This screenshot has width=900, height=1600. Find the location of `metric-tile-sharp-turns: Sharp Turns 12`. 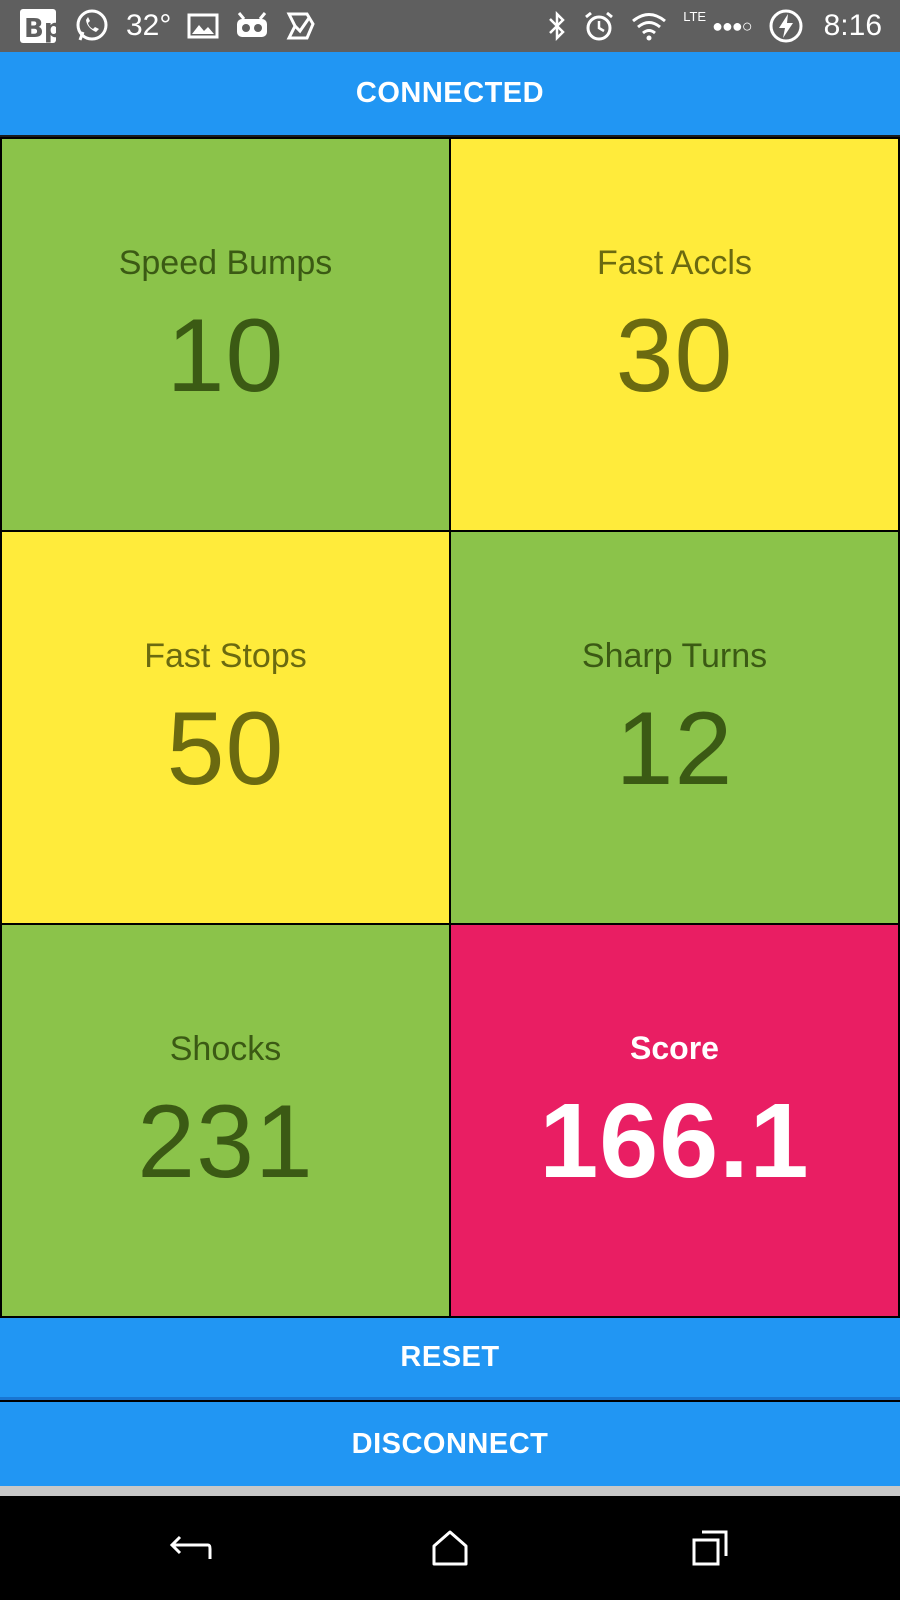

metric-tile-sharp-turns: Sharp Turns 12 is located at coordinates (674, 727).